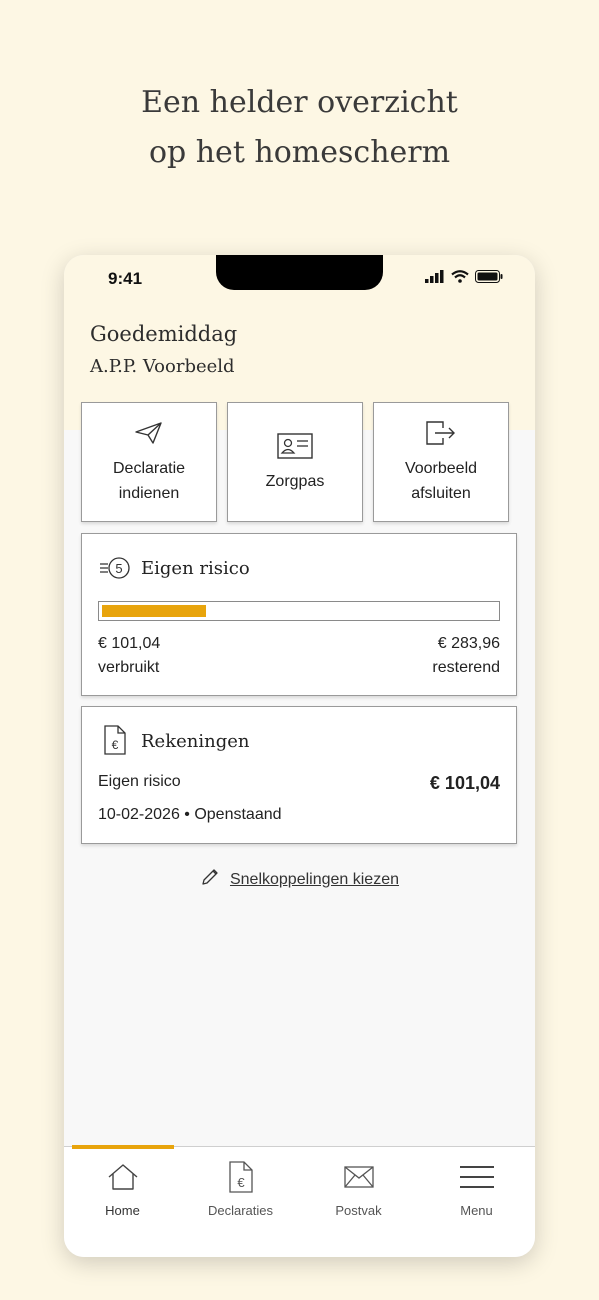  I want to click on tab-postvak: Postvak, so click(358, 1197).